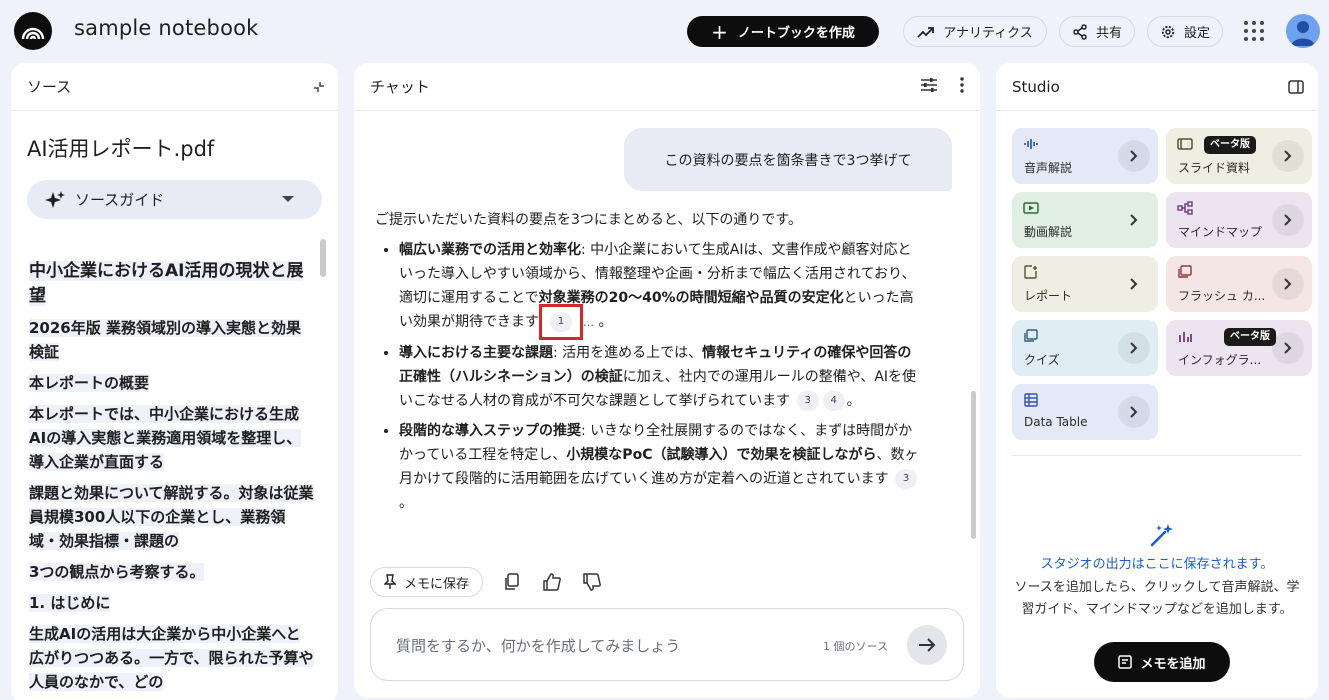  What do you see at coordinates (121, 149) in the screenshot?
I see `source-file-name: AI活用レポート.pdf` at bounding box center [121, 149].